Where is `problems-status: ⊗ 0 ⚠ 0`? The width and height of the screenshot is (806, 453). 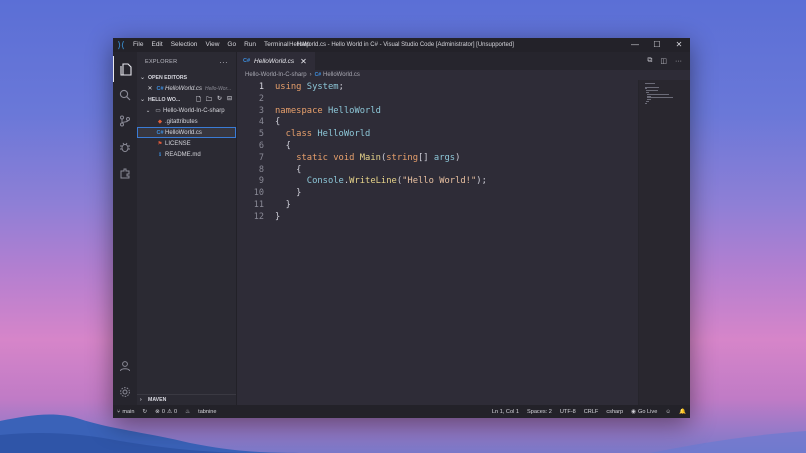
problems-status: ⊗ 0 ⚠ 0 is located at coordinates (166, 412).